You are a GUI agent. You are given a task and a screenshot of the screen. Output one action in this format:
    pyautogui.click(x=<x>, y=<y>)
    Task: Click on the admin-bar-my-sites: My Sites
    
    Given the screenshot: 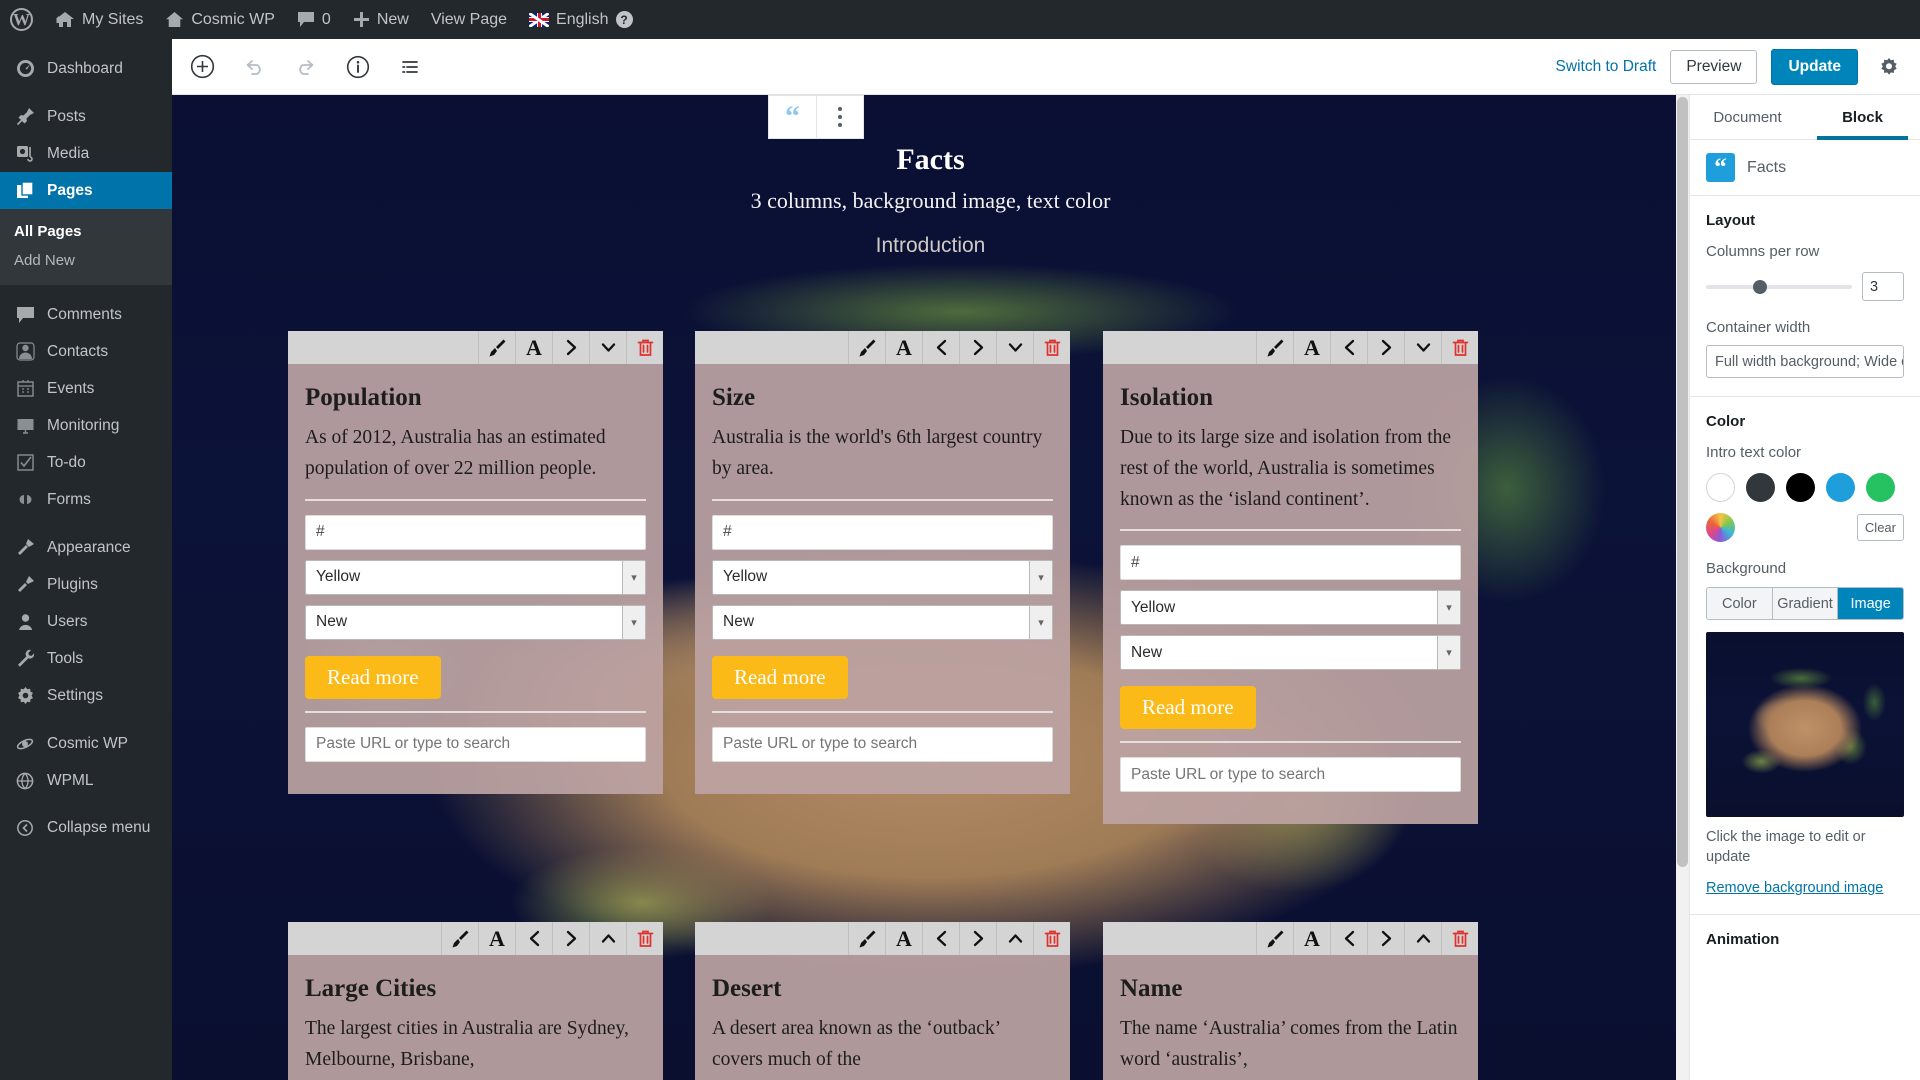 What is the action you would take?
    pyautogui.click(x=99, y=19)
    